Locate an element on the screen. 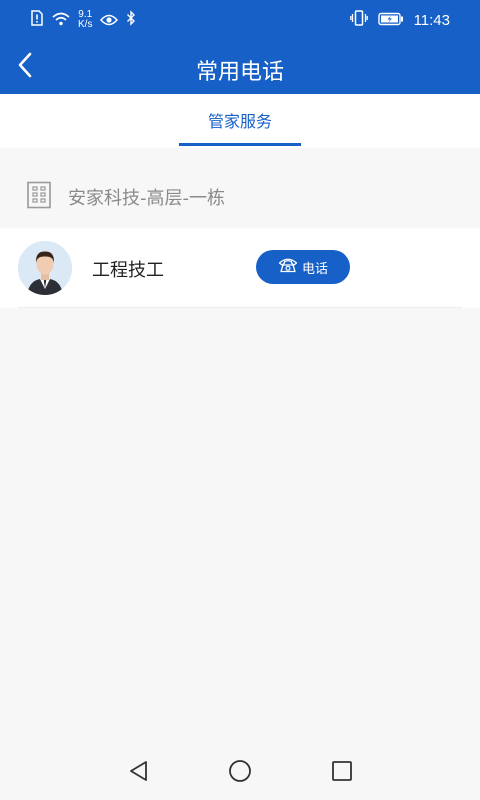 The width and height of the screenshot is (480, 800). call-button-label: 电话 is located at coordinates (314, 269).